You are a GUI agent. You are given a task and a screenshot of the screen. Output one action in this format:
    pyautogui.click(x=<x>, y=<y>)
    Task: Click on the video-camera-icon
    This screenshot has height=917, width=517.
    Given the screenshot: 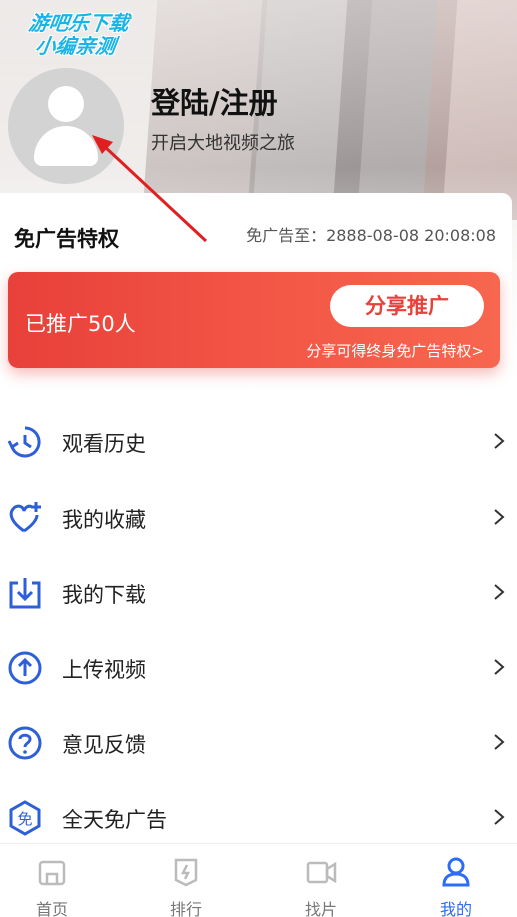 What is the action you would take?
    pyautogui.click(x=321, y=872)
    